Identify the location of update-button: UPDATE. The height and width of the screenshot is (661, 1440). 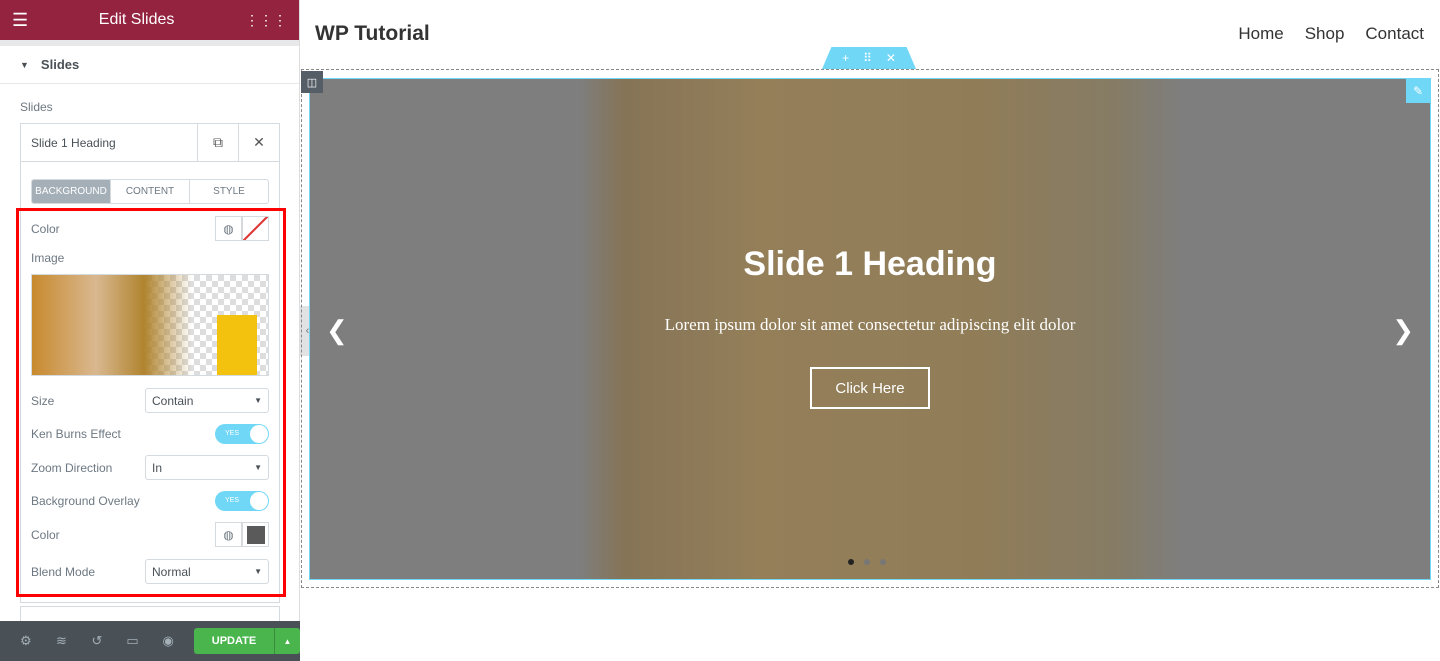
(233, 641).